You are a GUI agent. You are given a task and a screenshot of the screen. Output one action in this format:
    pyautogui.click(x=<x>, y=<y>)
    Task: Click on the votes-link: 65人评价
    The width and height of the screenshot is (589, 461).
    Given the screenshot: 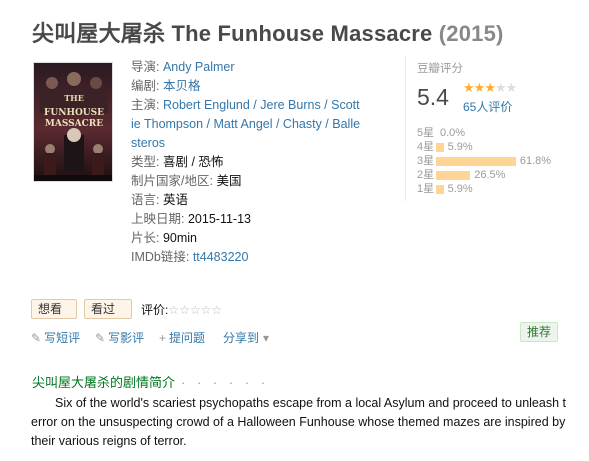 What is the action you would take?
    pyautogui.click(x=487, y=106)
    